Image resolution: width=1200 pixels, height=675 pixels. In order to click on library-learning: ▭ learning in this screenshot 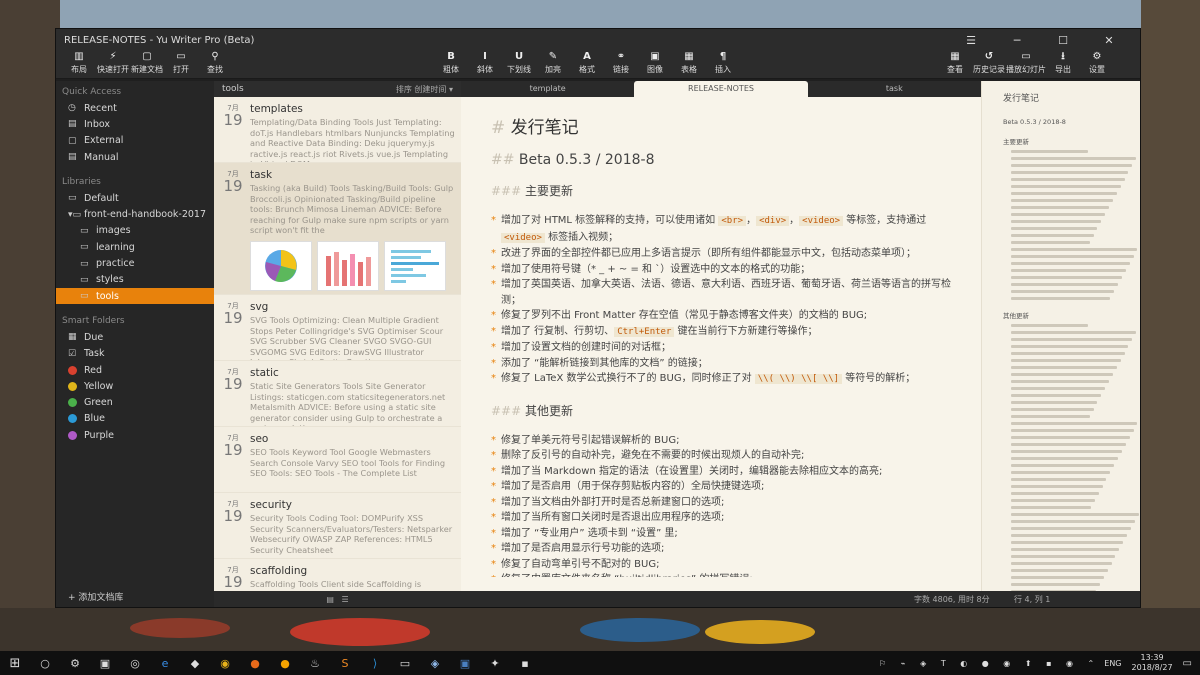, I will do `click(135, 247)`.